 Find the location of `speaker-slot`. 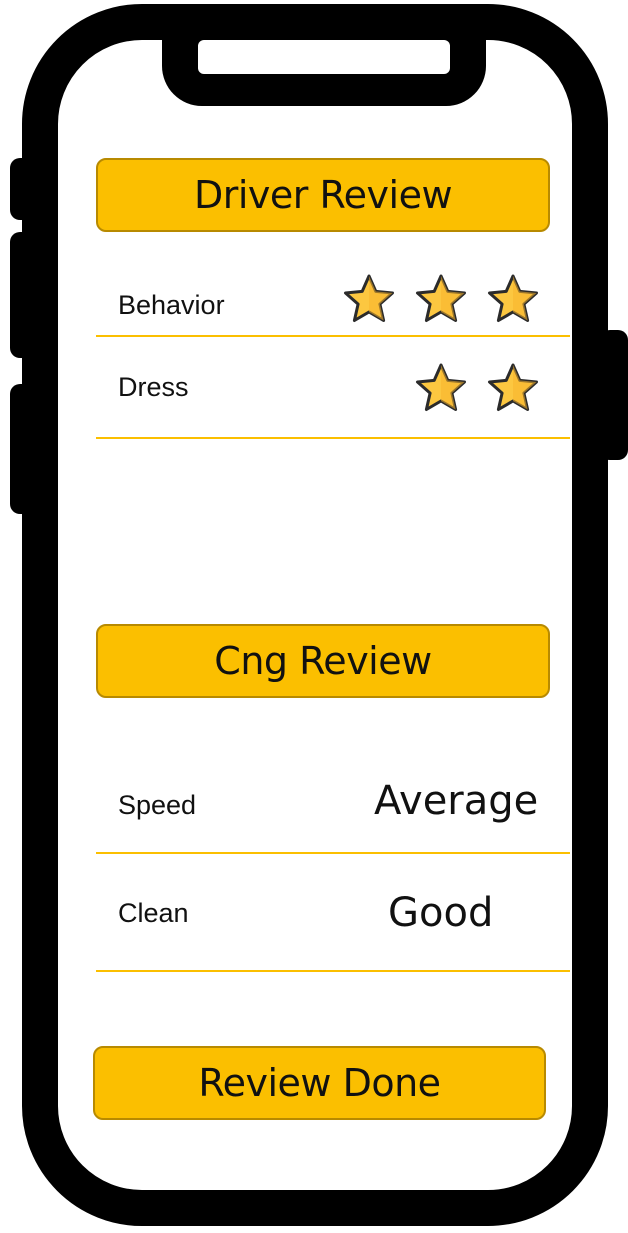

speaker-slot is located at coordinates (324, 57).